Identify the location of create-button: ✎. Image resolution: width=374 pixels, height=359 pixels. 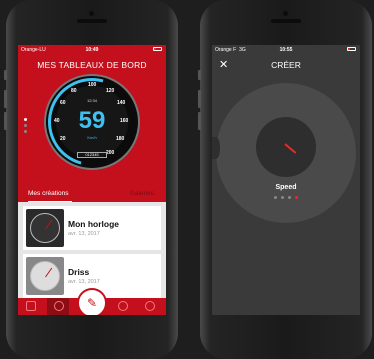
(92, 301).